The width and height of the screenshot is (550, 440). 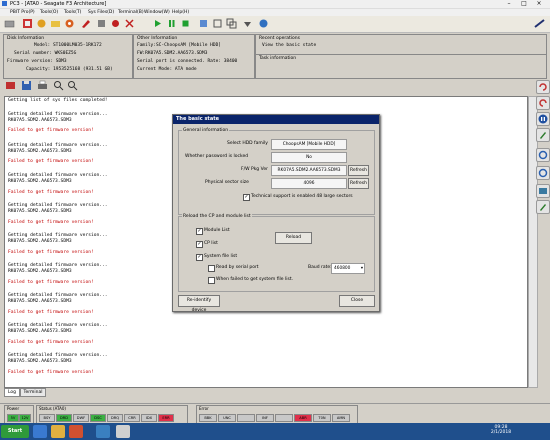 What do you see at coordinates (289, 45) in the screenshot?
I see `recent-operation-item: View the basic state` at bounding box center [289, 45].